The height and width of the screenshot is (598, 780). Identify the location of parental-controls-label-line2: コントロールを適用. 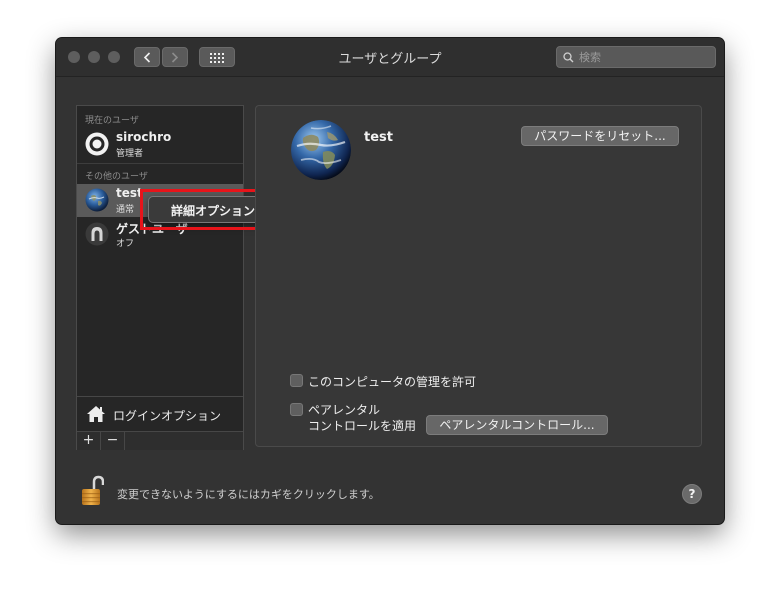
(362, 426).